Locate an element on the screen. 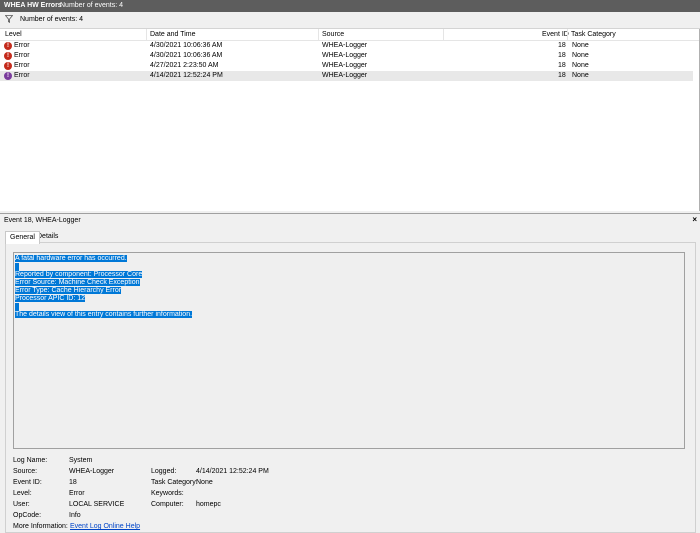  event-id-value: 18 is located at coordinates (73, 482).